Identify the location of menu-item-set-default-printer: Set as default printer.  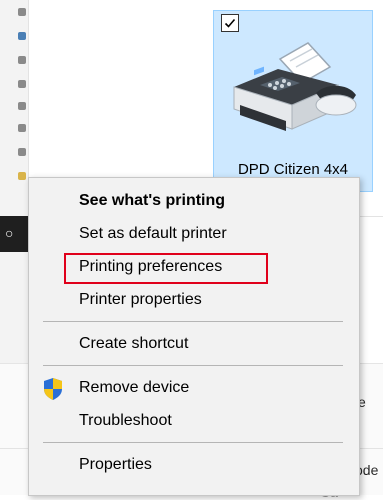
(194, 234).